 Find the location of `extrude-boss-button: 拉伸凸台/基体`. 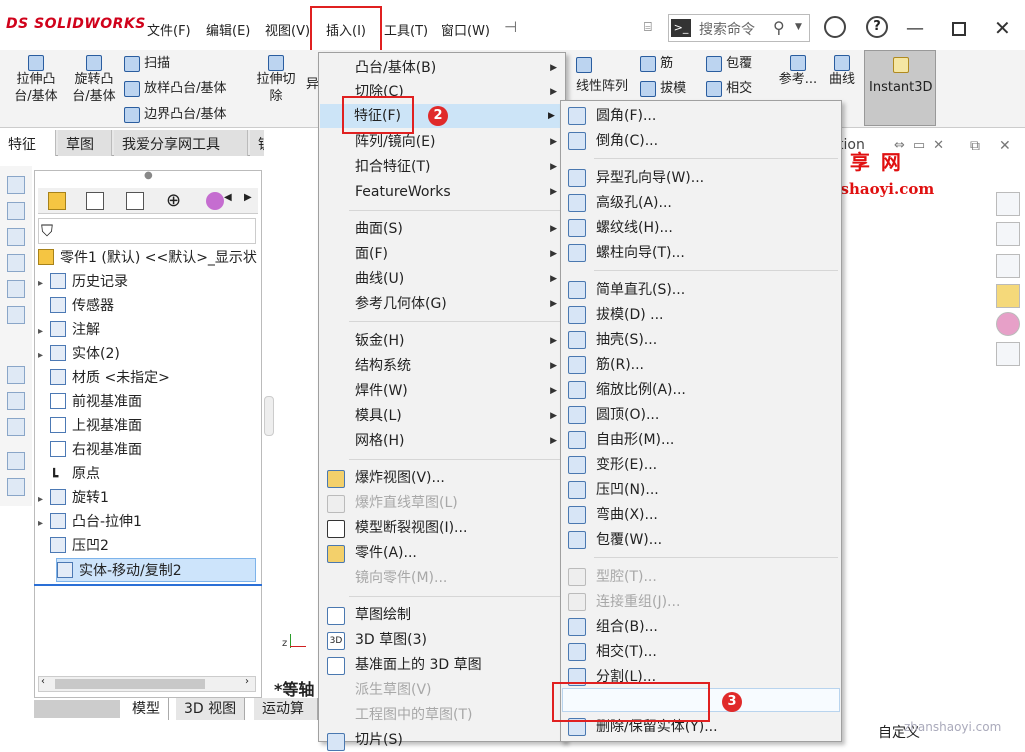

extrude-boss-button: 拉伸凸台/基体 is located at coordinates (36, 79).